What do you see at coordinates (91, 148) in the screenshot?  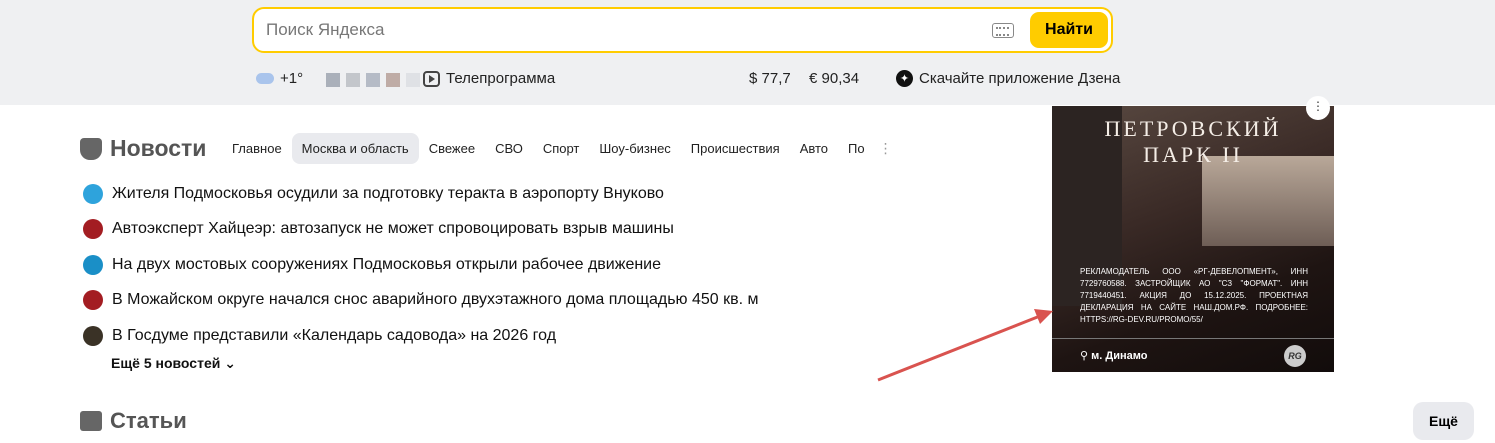 I see `news-logo-icon` at bounding box center [91, 148].